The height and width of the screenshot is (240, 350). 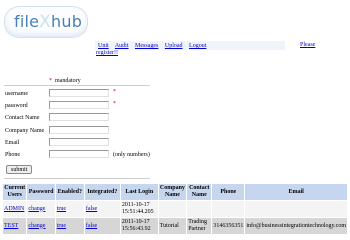 I want to click on nav-link-register: register!!, so click(x=107, y=53).